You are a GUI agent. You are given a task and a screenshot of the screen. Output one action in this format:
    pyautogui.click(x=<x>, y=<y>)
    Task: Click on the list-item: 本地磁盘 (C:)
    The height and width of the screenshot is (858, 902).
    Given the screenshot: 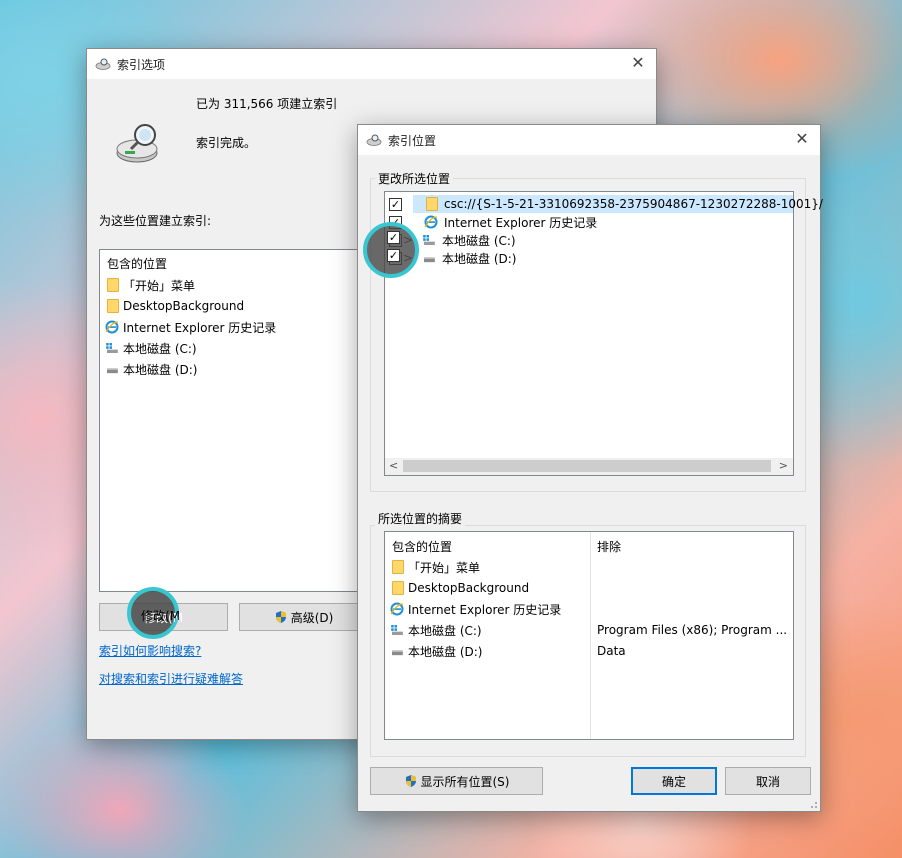 What is the action you would take?
    pyautogui.click(x=151, y=348)
    